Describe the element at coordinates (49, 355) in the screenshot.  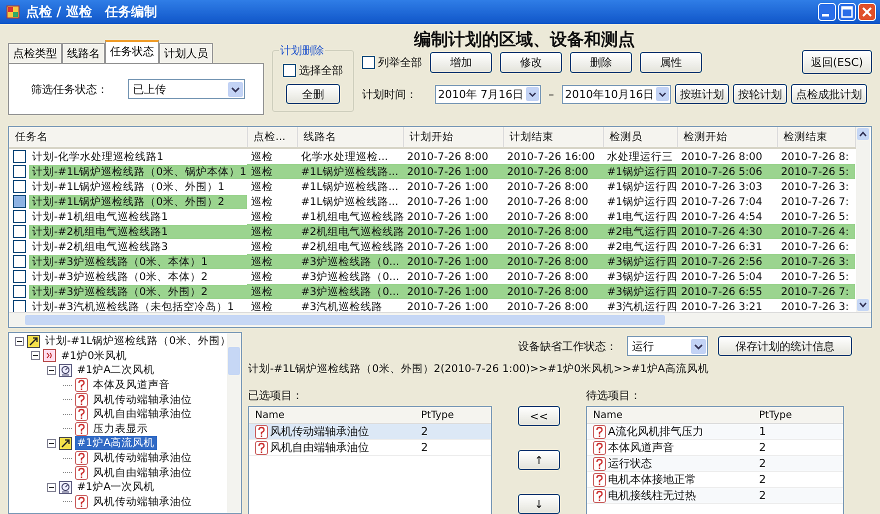
I see `signal-icon` at that location.